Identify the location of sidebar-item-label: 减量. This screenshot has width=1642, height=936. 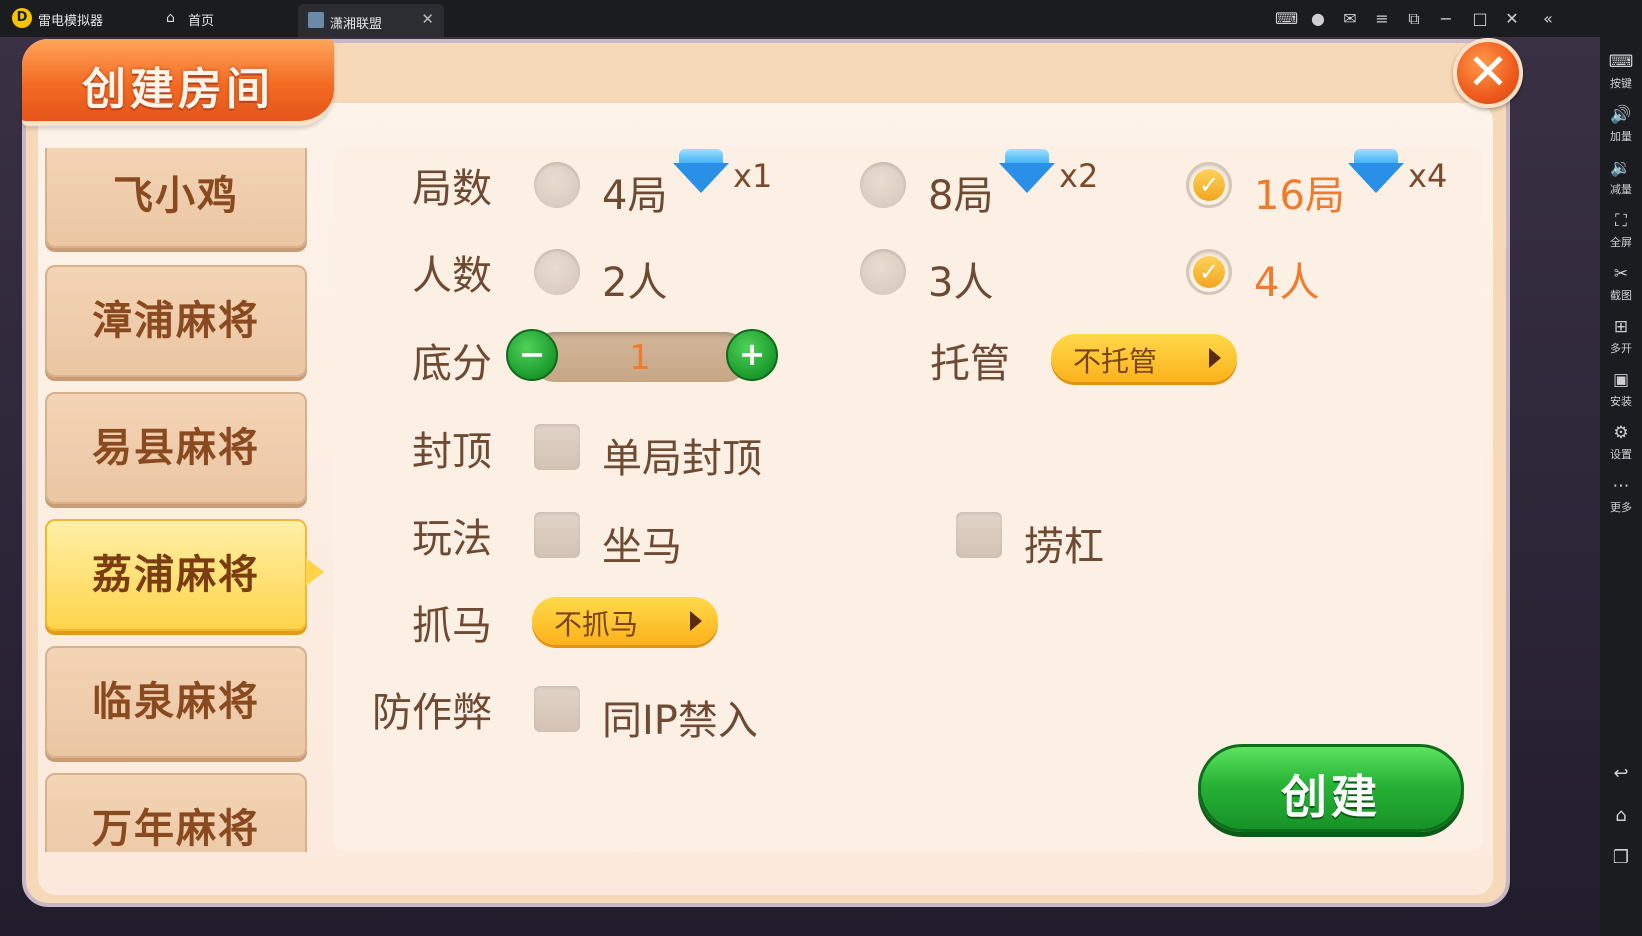
(1621, 189).